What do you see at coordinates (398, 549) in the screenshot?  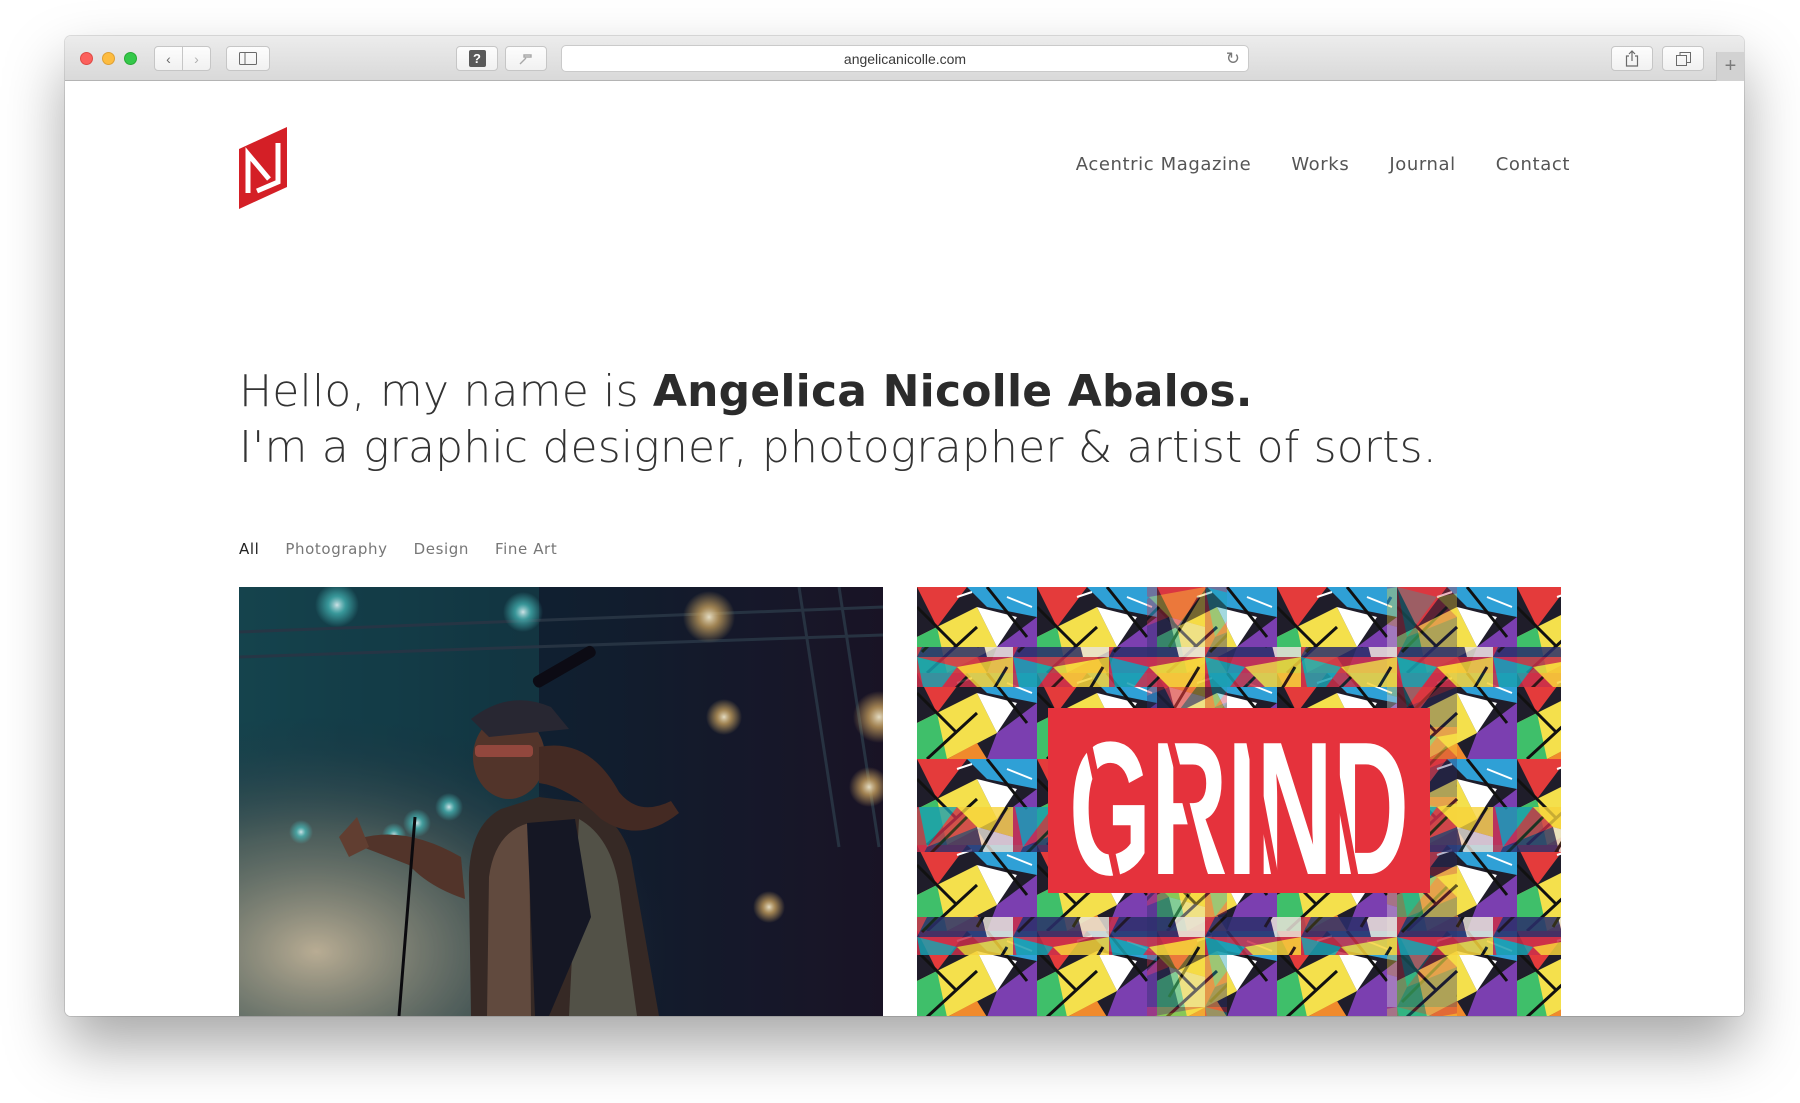 I see `portfolio-filters: All Photography Design Fine Art` at bounding box center [398, 549].